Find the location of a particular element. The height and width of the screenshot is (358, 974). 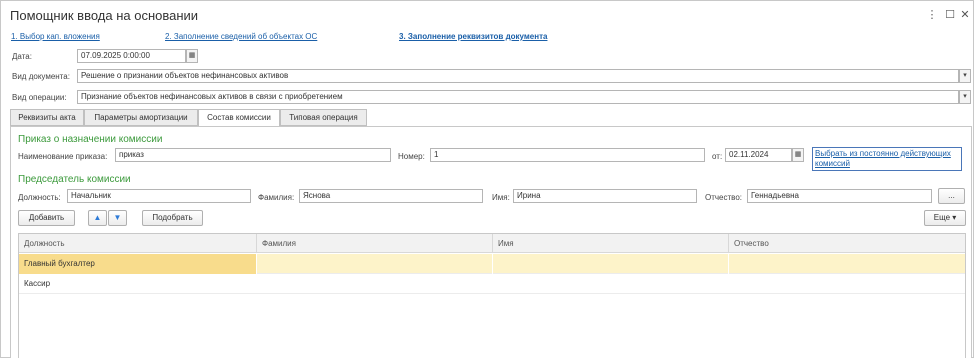

tab-depreciation: Параметры амортизации is located at coordinates (141, 117).